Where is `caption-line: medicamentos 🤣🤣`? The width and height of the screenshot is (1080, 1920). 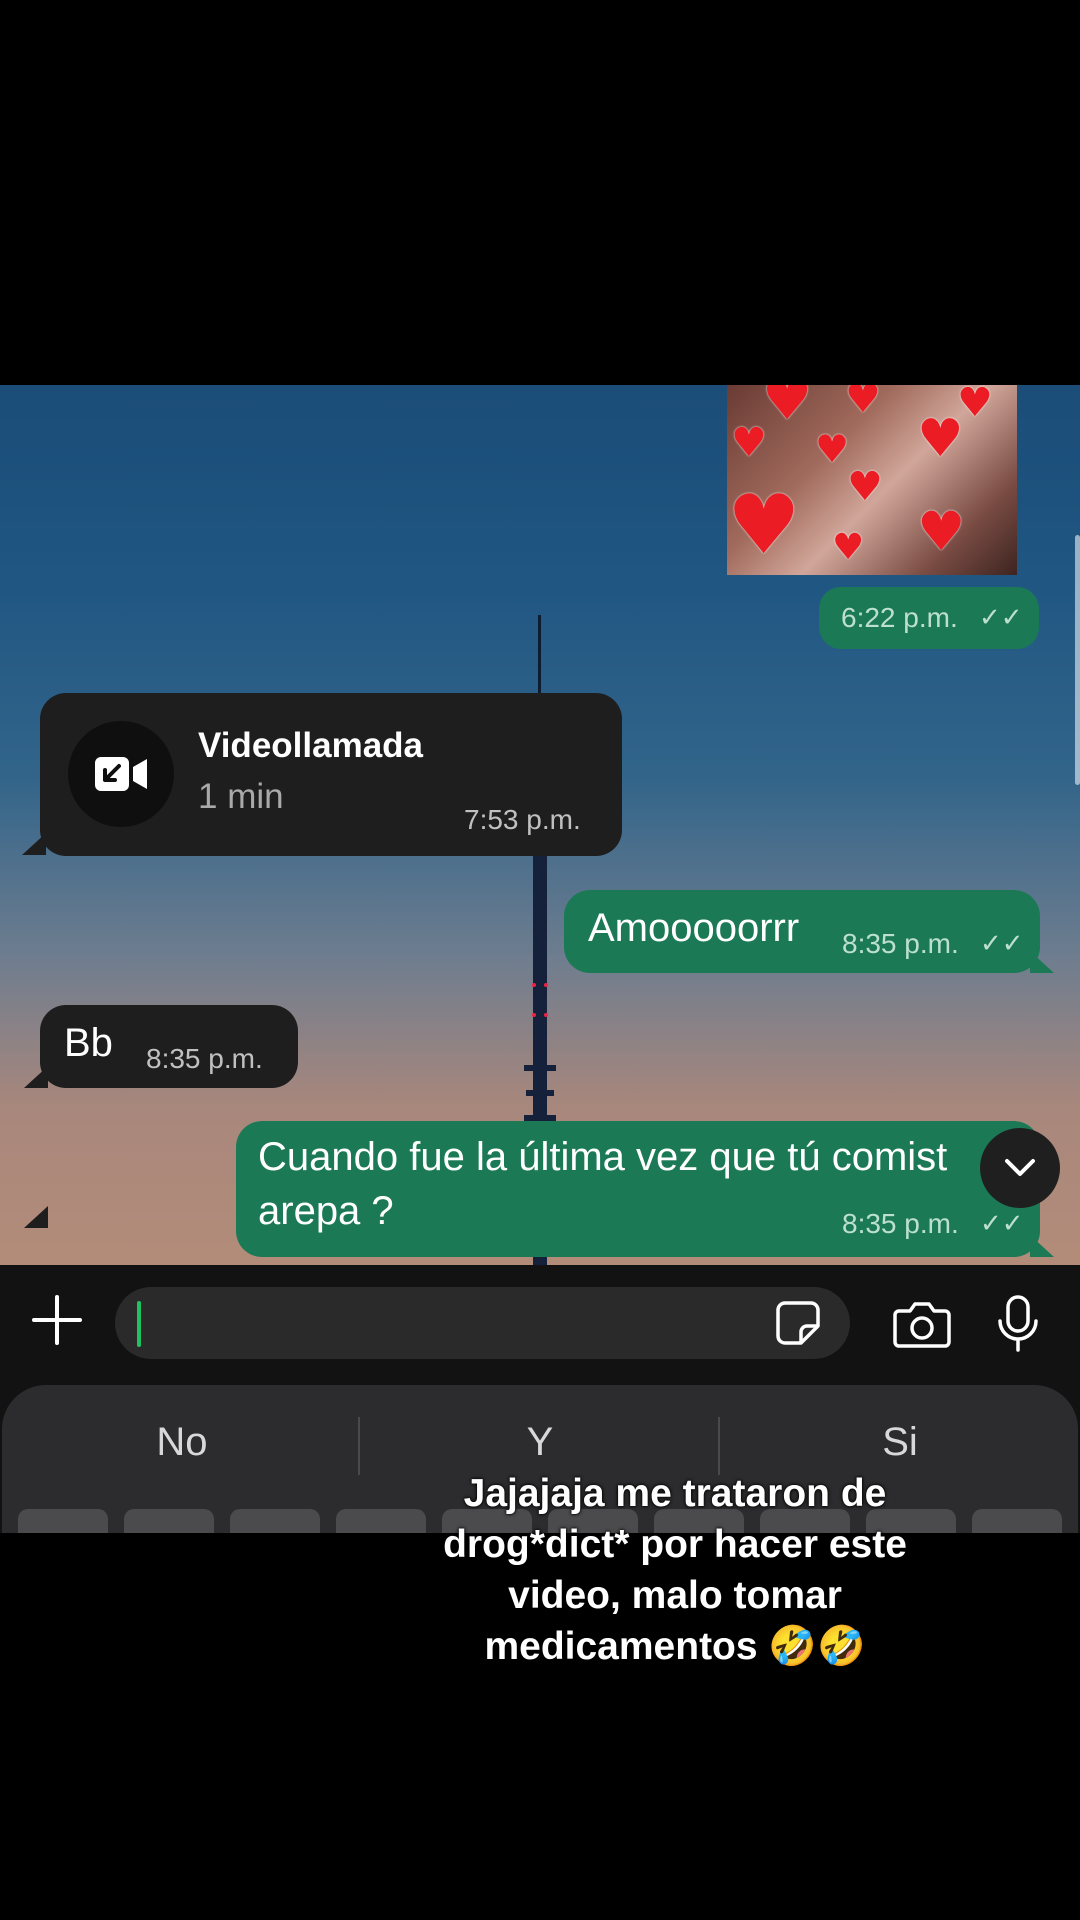
caption-line: medicamentos 🤣🤣 is located at coordinates (675, 1646).